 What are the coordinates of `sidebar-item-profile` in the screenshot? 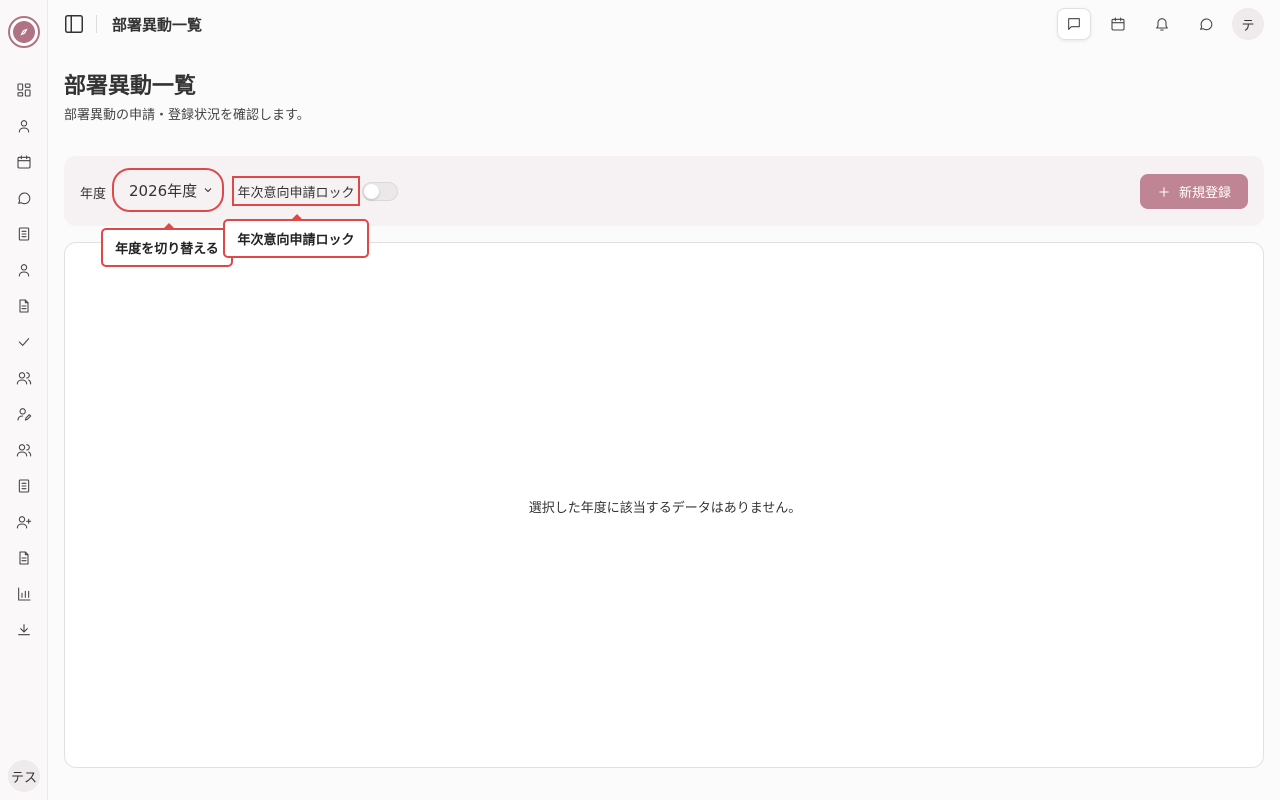 It's located at (24, 126).